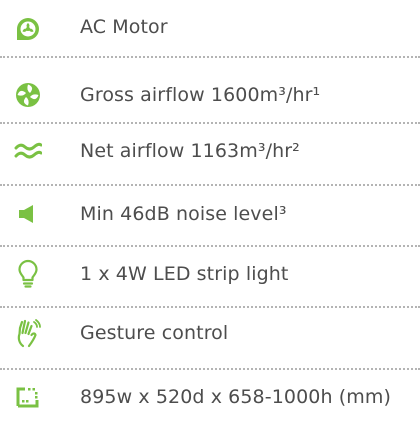 This screenshot has height=425, width=420. What do you see at coordinates (235, 397) in the screenshot?
I see `feature-label: 895w x 520d x 658-1000h (mm)` at bounding box center [235, 397].